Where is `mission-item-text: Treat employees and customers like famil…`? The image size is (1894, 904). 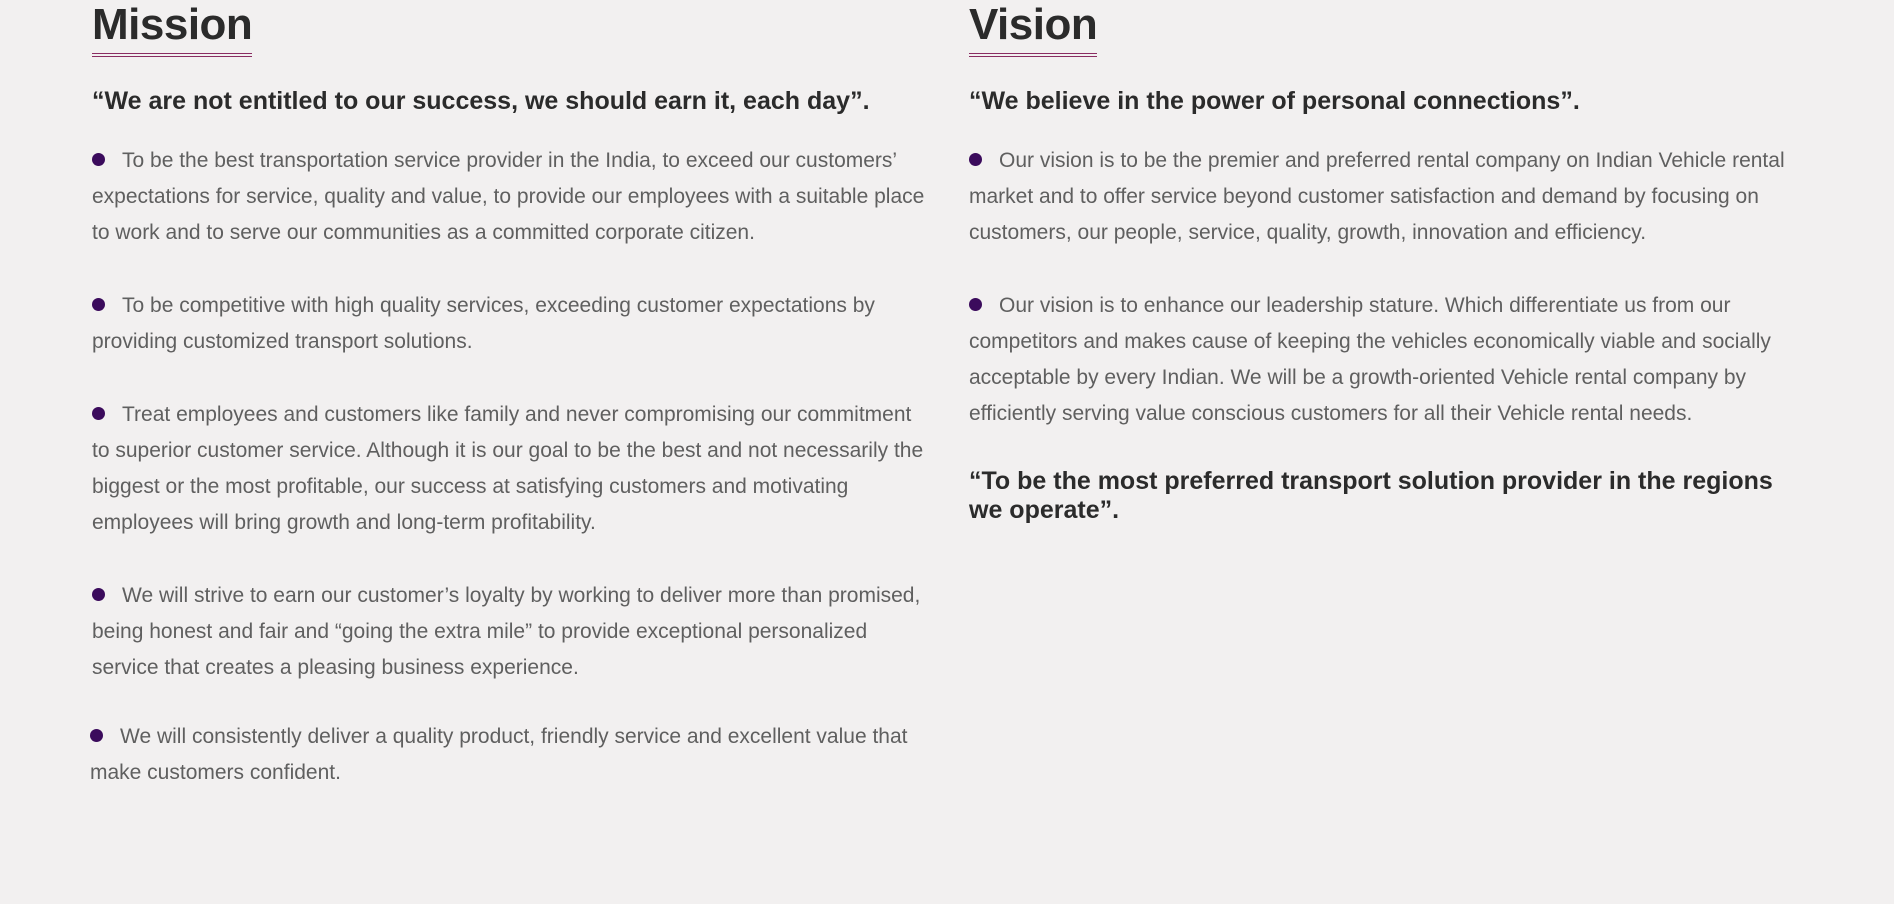
mission-item-text: Treat employees and customers like famil… is located at coordinates (508, 468).